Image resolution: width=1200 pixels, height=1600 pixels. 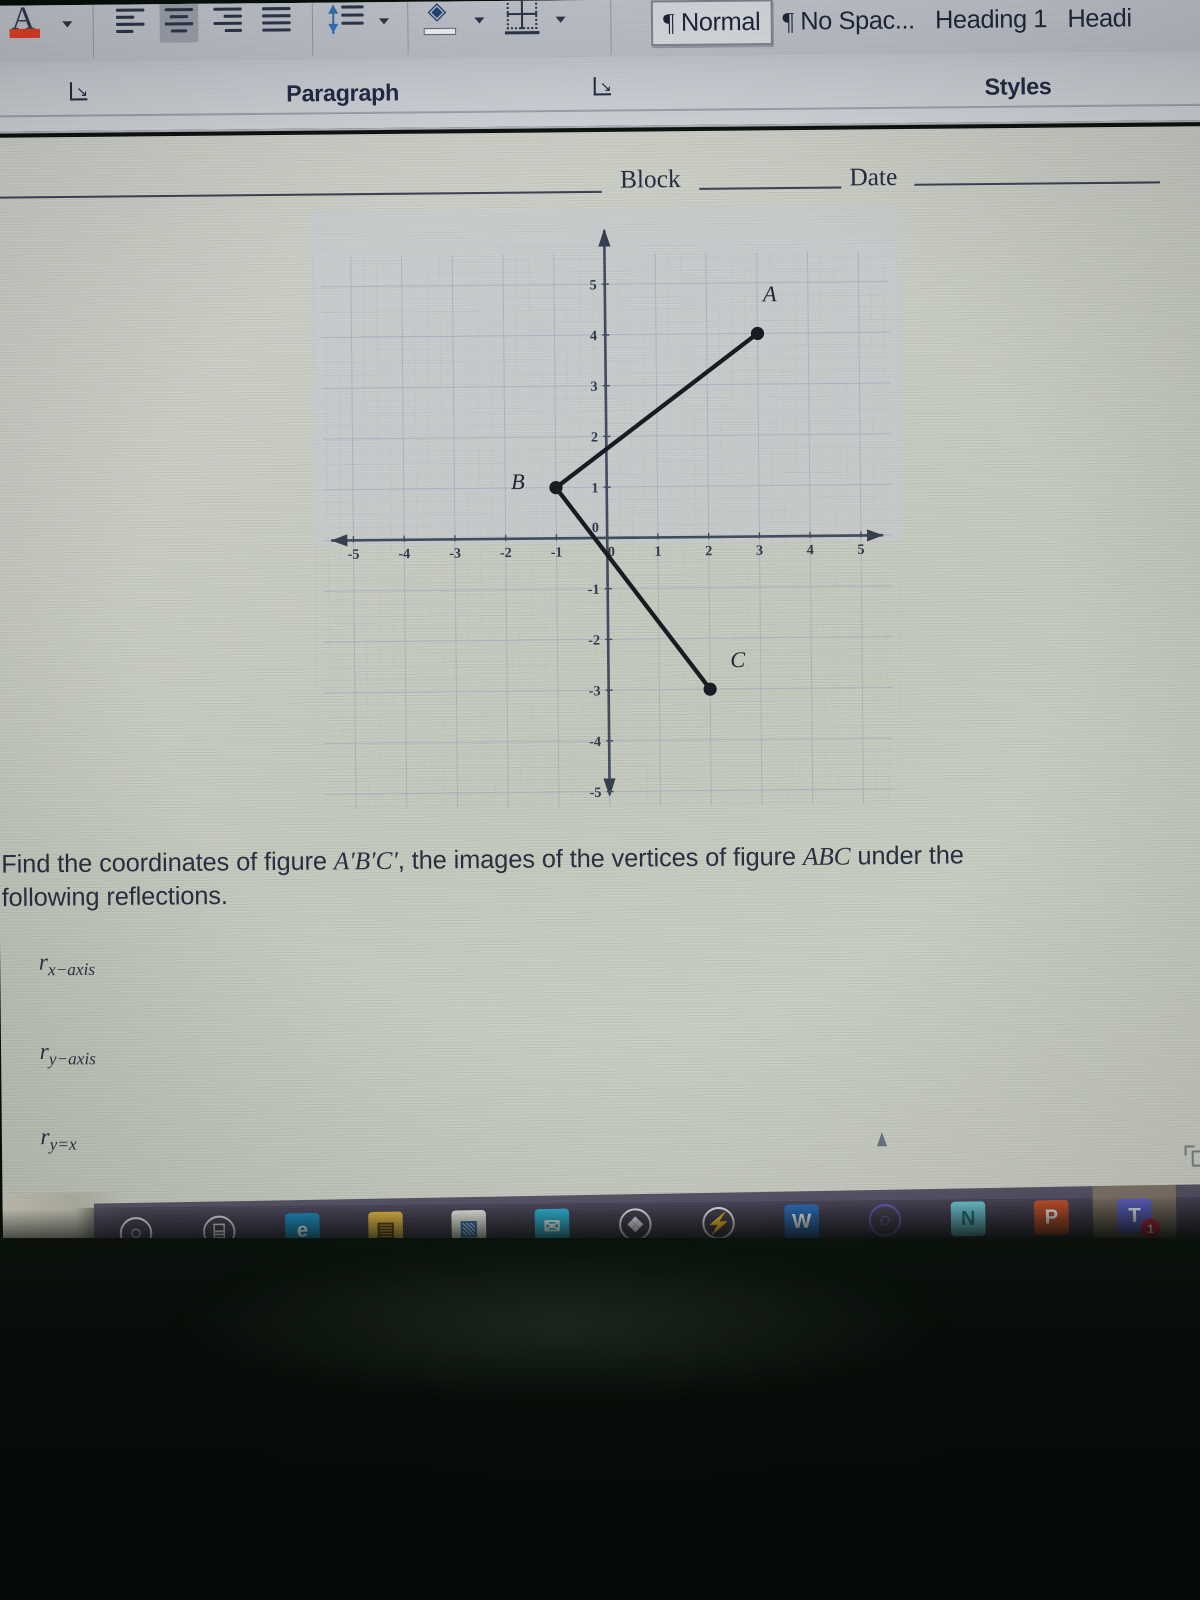 I want to click on dropbox-icon-glyph: ❖, so click(x=635, y=1225).